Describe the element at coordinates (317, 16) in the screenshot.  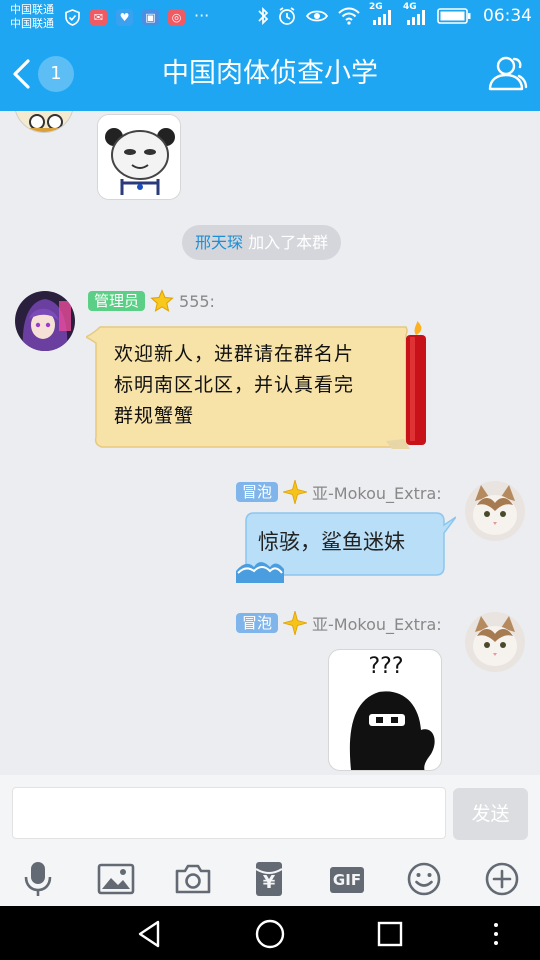
I see `eye-icon` at that location.